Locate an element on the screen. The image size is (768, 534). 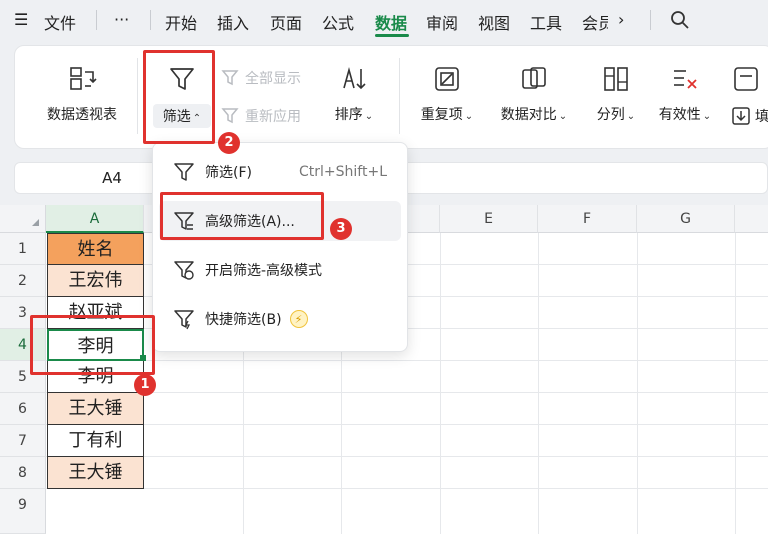
pivot-table-label: 数据透视表 is located at coordinates (82, 115).